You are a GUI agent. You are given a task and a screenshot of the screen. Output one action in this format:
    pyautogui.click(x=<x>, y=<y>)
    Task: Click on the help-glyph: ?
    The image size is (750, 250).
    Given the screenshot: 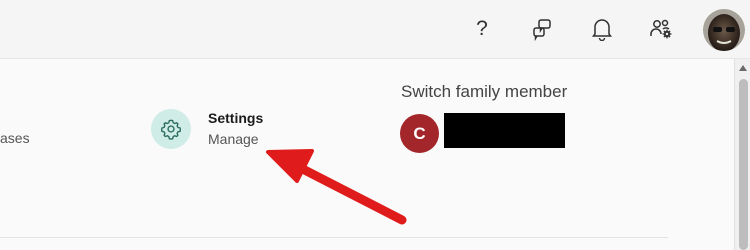 What is the action you would take?
    pyautogui.click(x=482, y=28)
    